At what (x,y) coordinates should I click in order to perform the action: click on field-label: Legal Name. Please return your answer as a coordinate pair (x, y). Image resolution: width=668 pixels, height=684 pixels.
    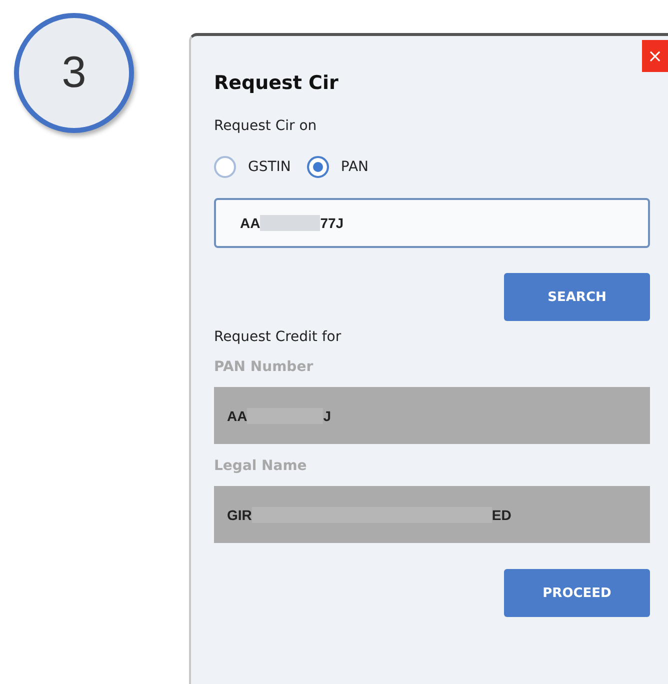
    Looking at the image, I should click on (261, 466).